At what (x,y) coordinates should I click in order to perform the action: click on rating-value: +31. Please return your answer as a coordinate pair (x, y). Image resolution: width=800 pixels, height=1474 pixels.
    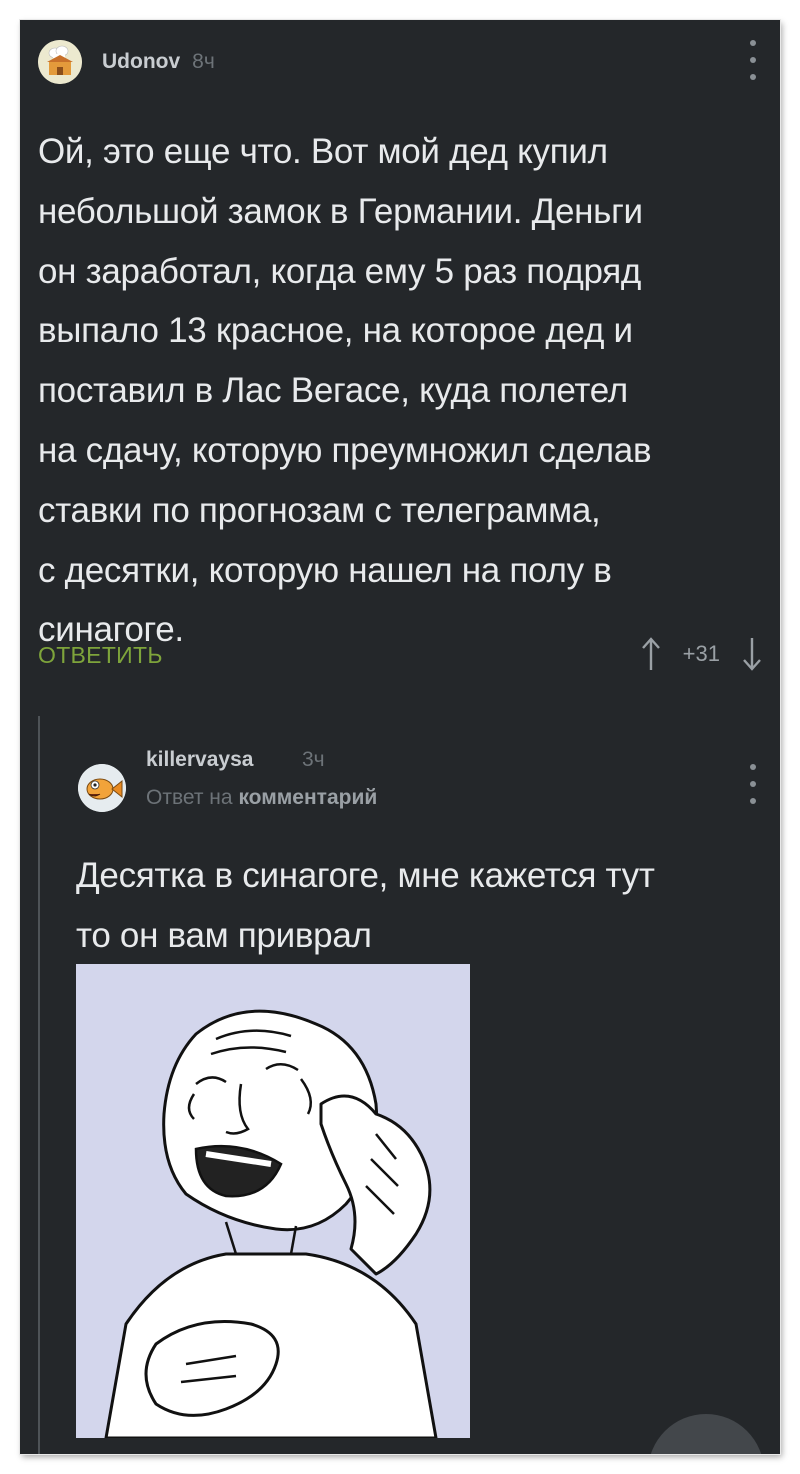
    Looking at the image, I should click on (701, 653).